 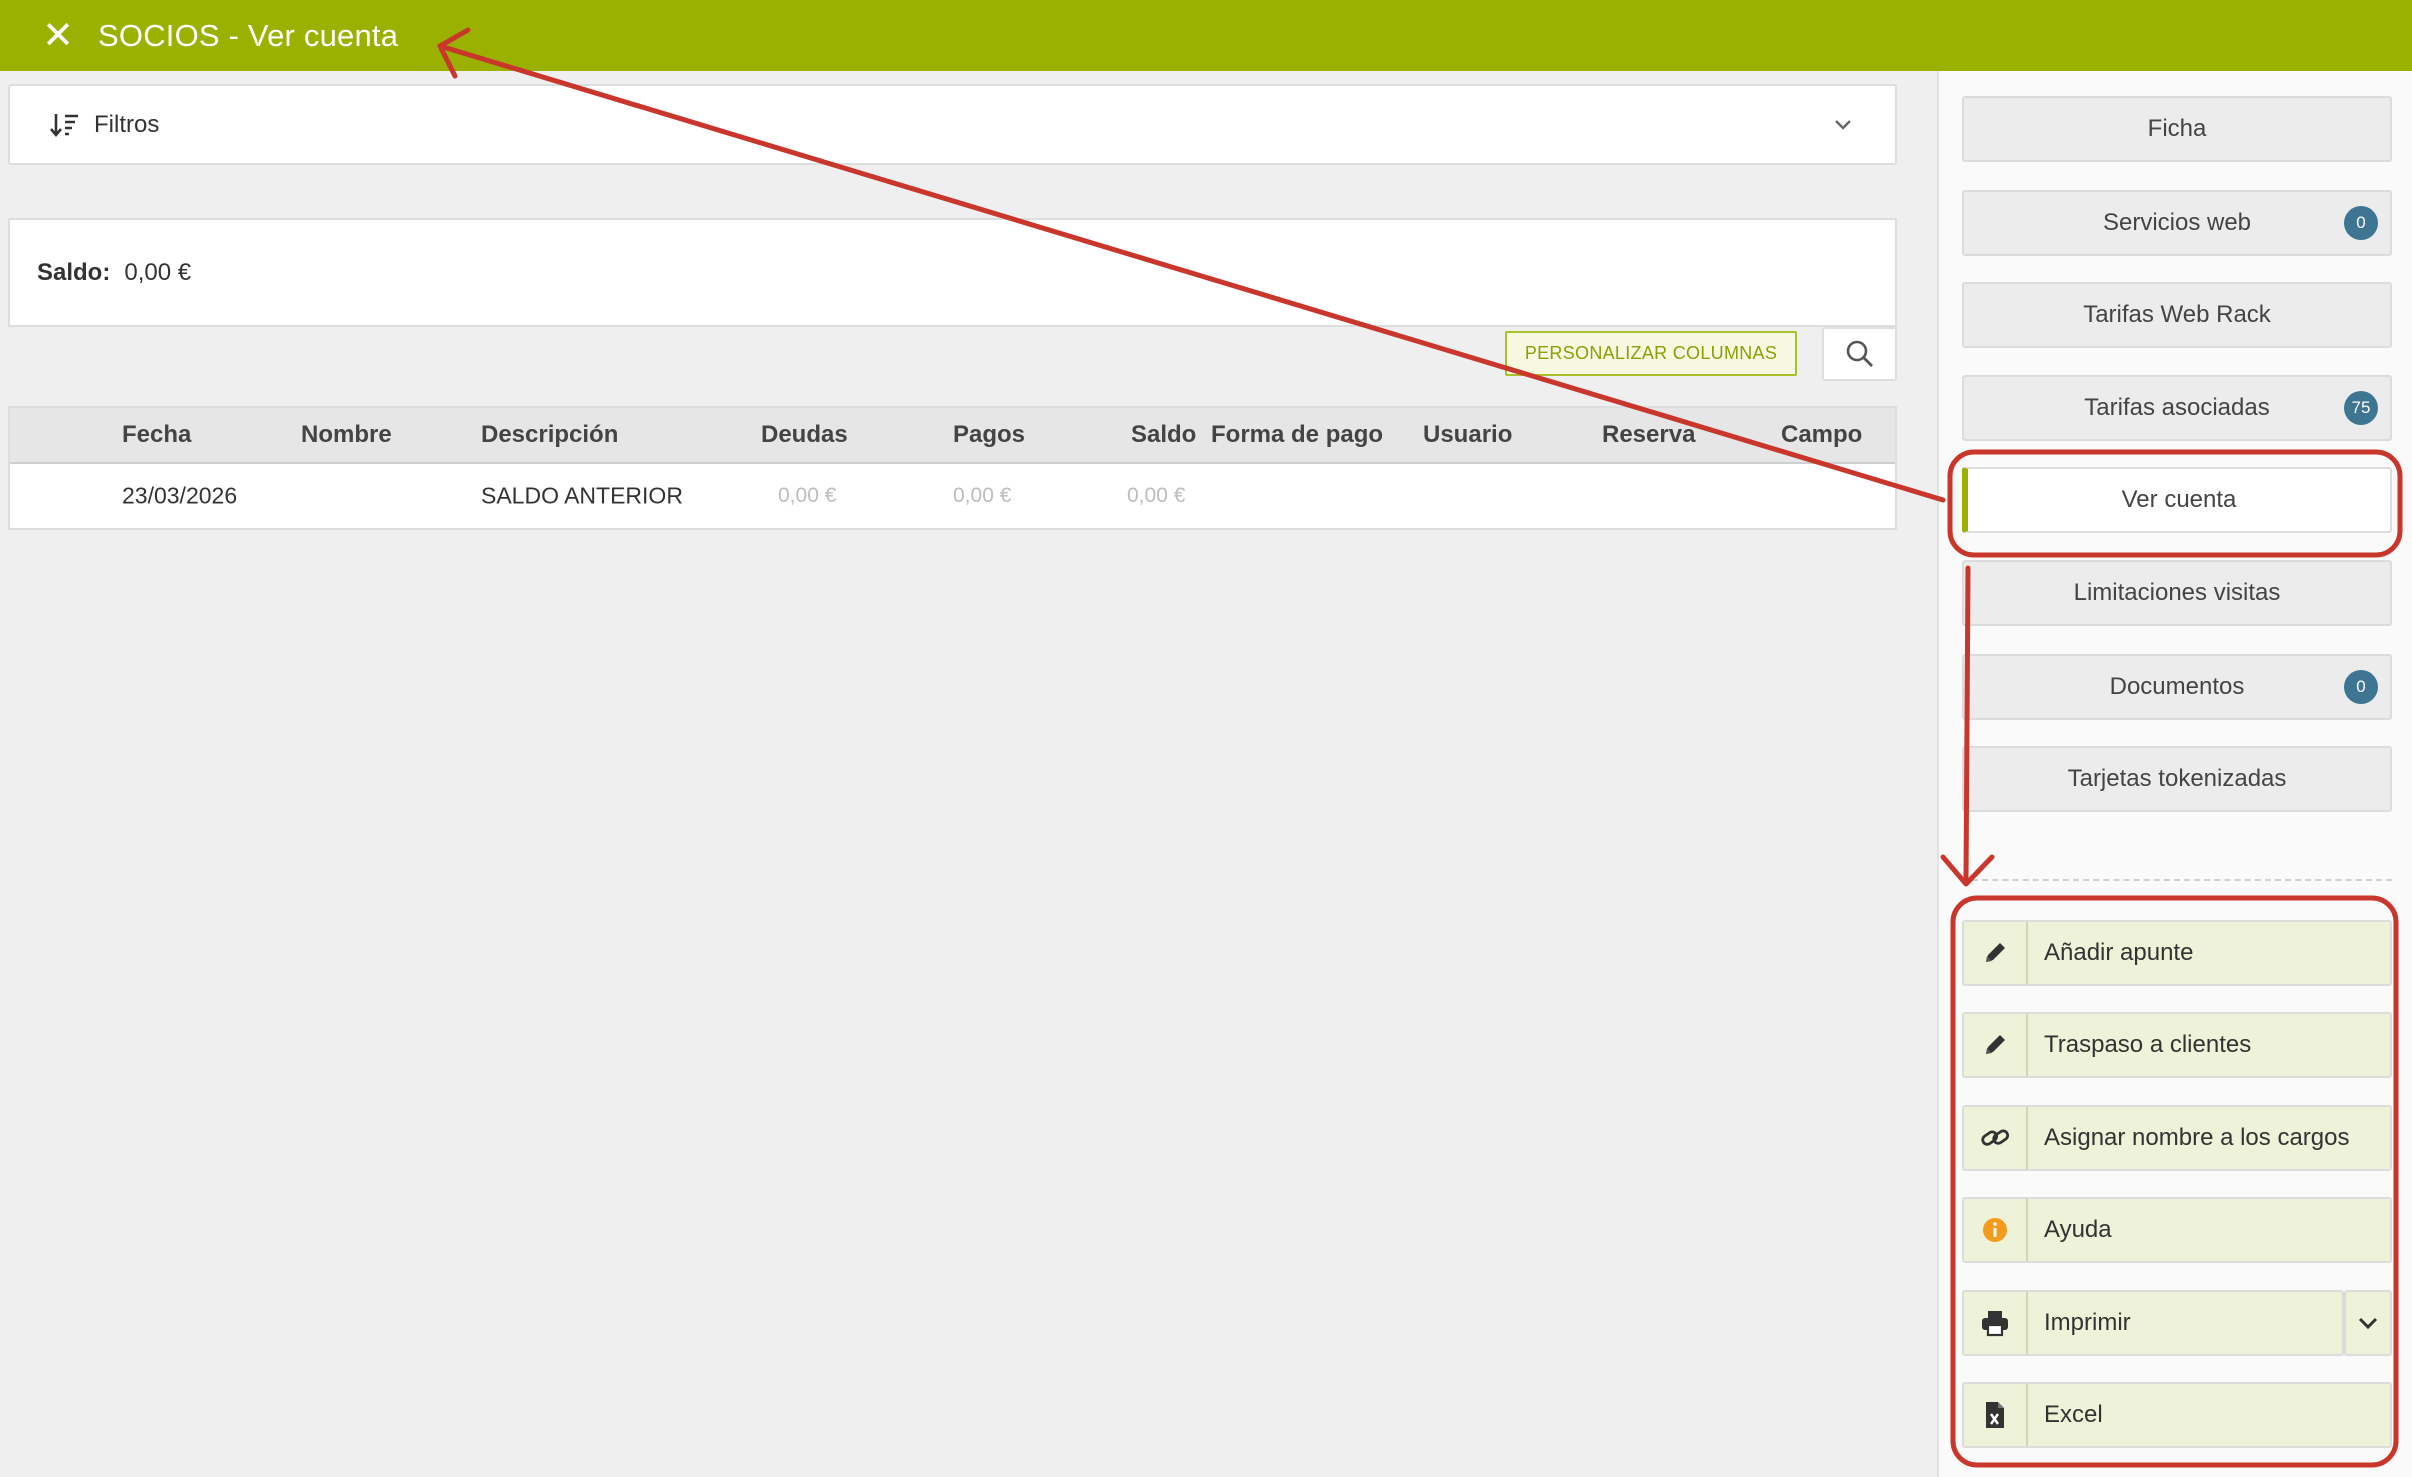 I want to click on nav-ficha: Ficha, so click(x=2177, y=129).